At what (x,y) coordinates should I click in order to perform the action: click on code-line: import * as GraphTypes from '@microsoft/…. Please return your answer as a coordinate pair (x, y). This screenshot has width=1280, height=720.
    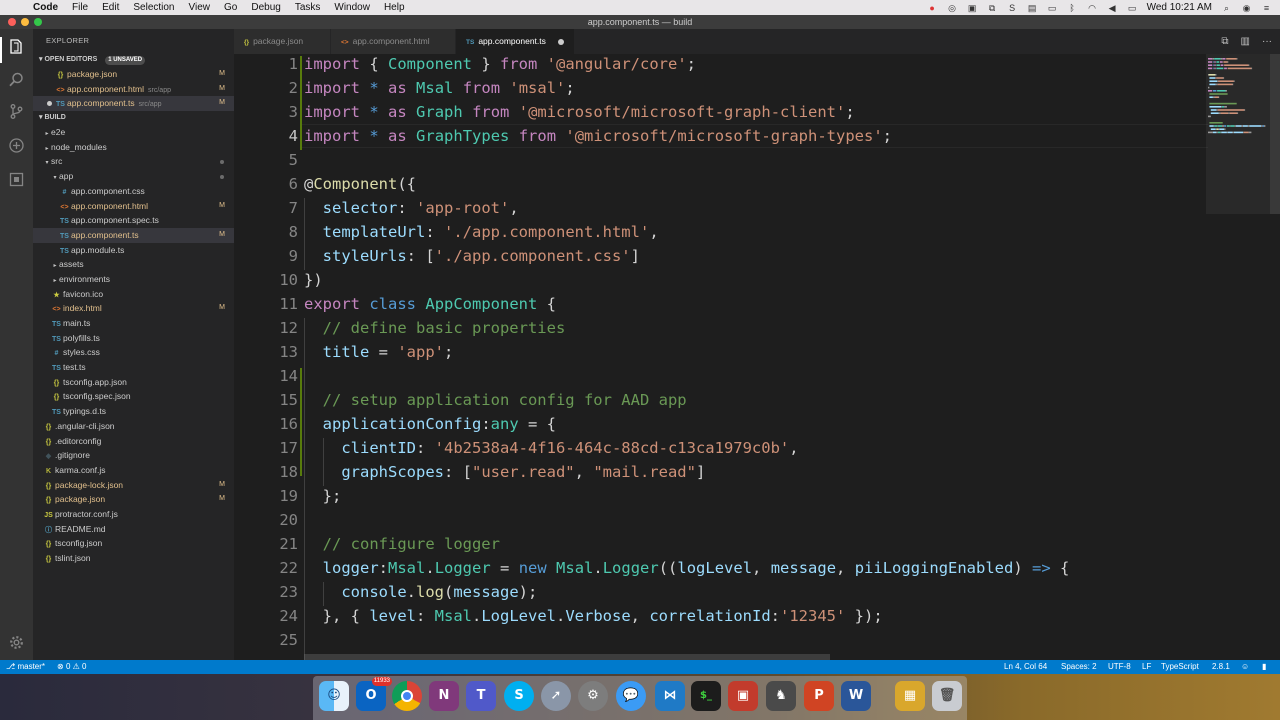
    Looking at the image, I should click on (598, 136).